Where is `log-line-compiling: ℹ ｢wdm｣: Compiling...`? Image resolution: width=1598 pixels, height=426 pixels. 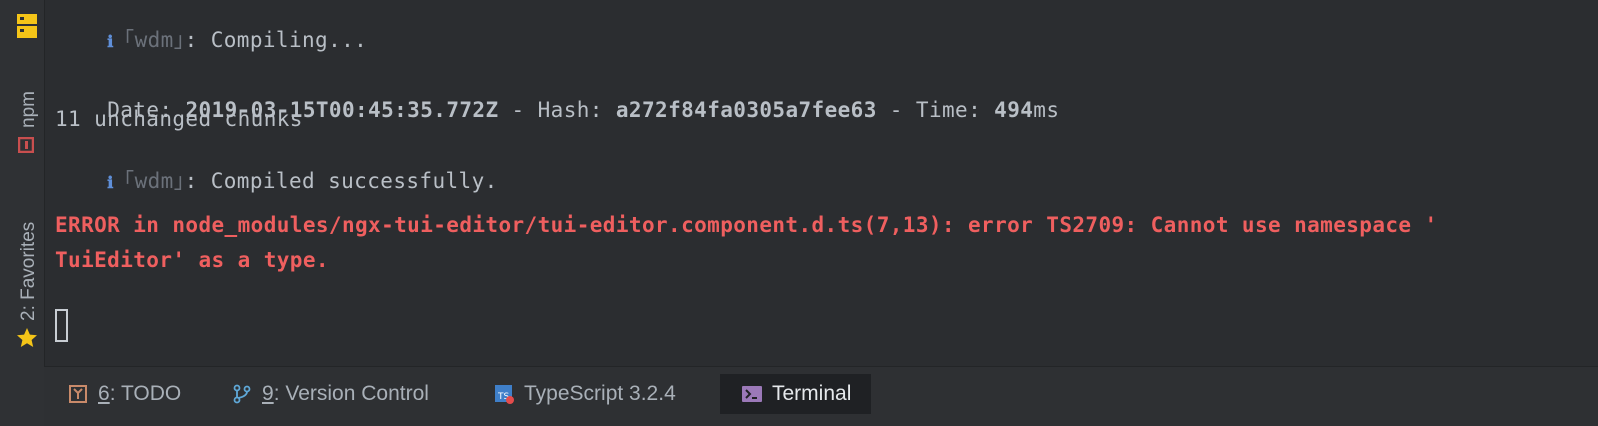 log-line-compiling: ℹ ｢wdm｣: Compiling... is located at coordinates (237, 40).